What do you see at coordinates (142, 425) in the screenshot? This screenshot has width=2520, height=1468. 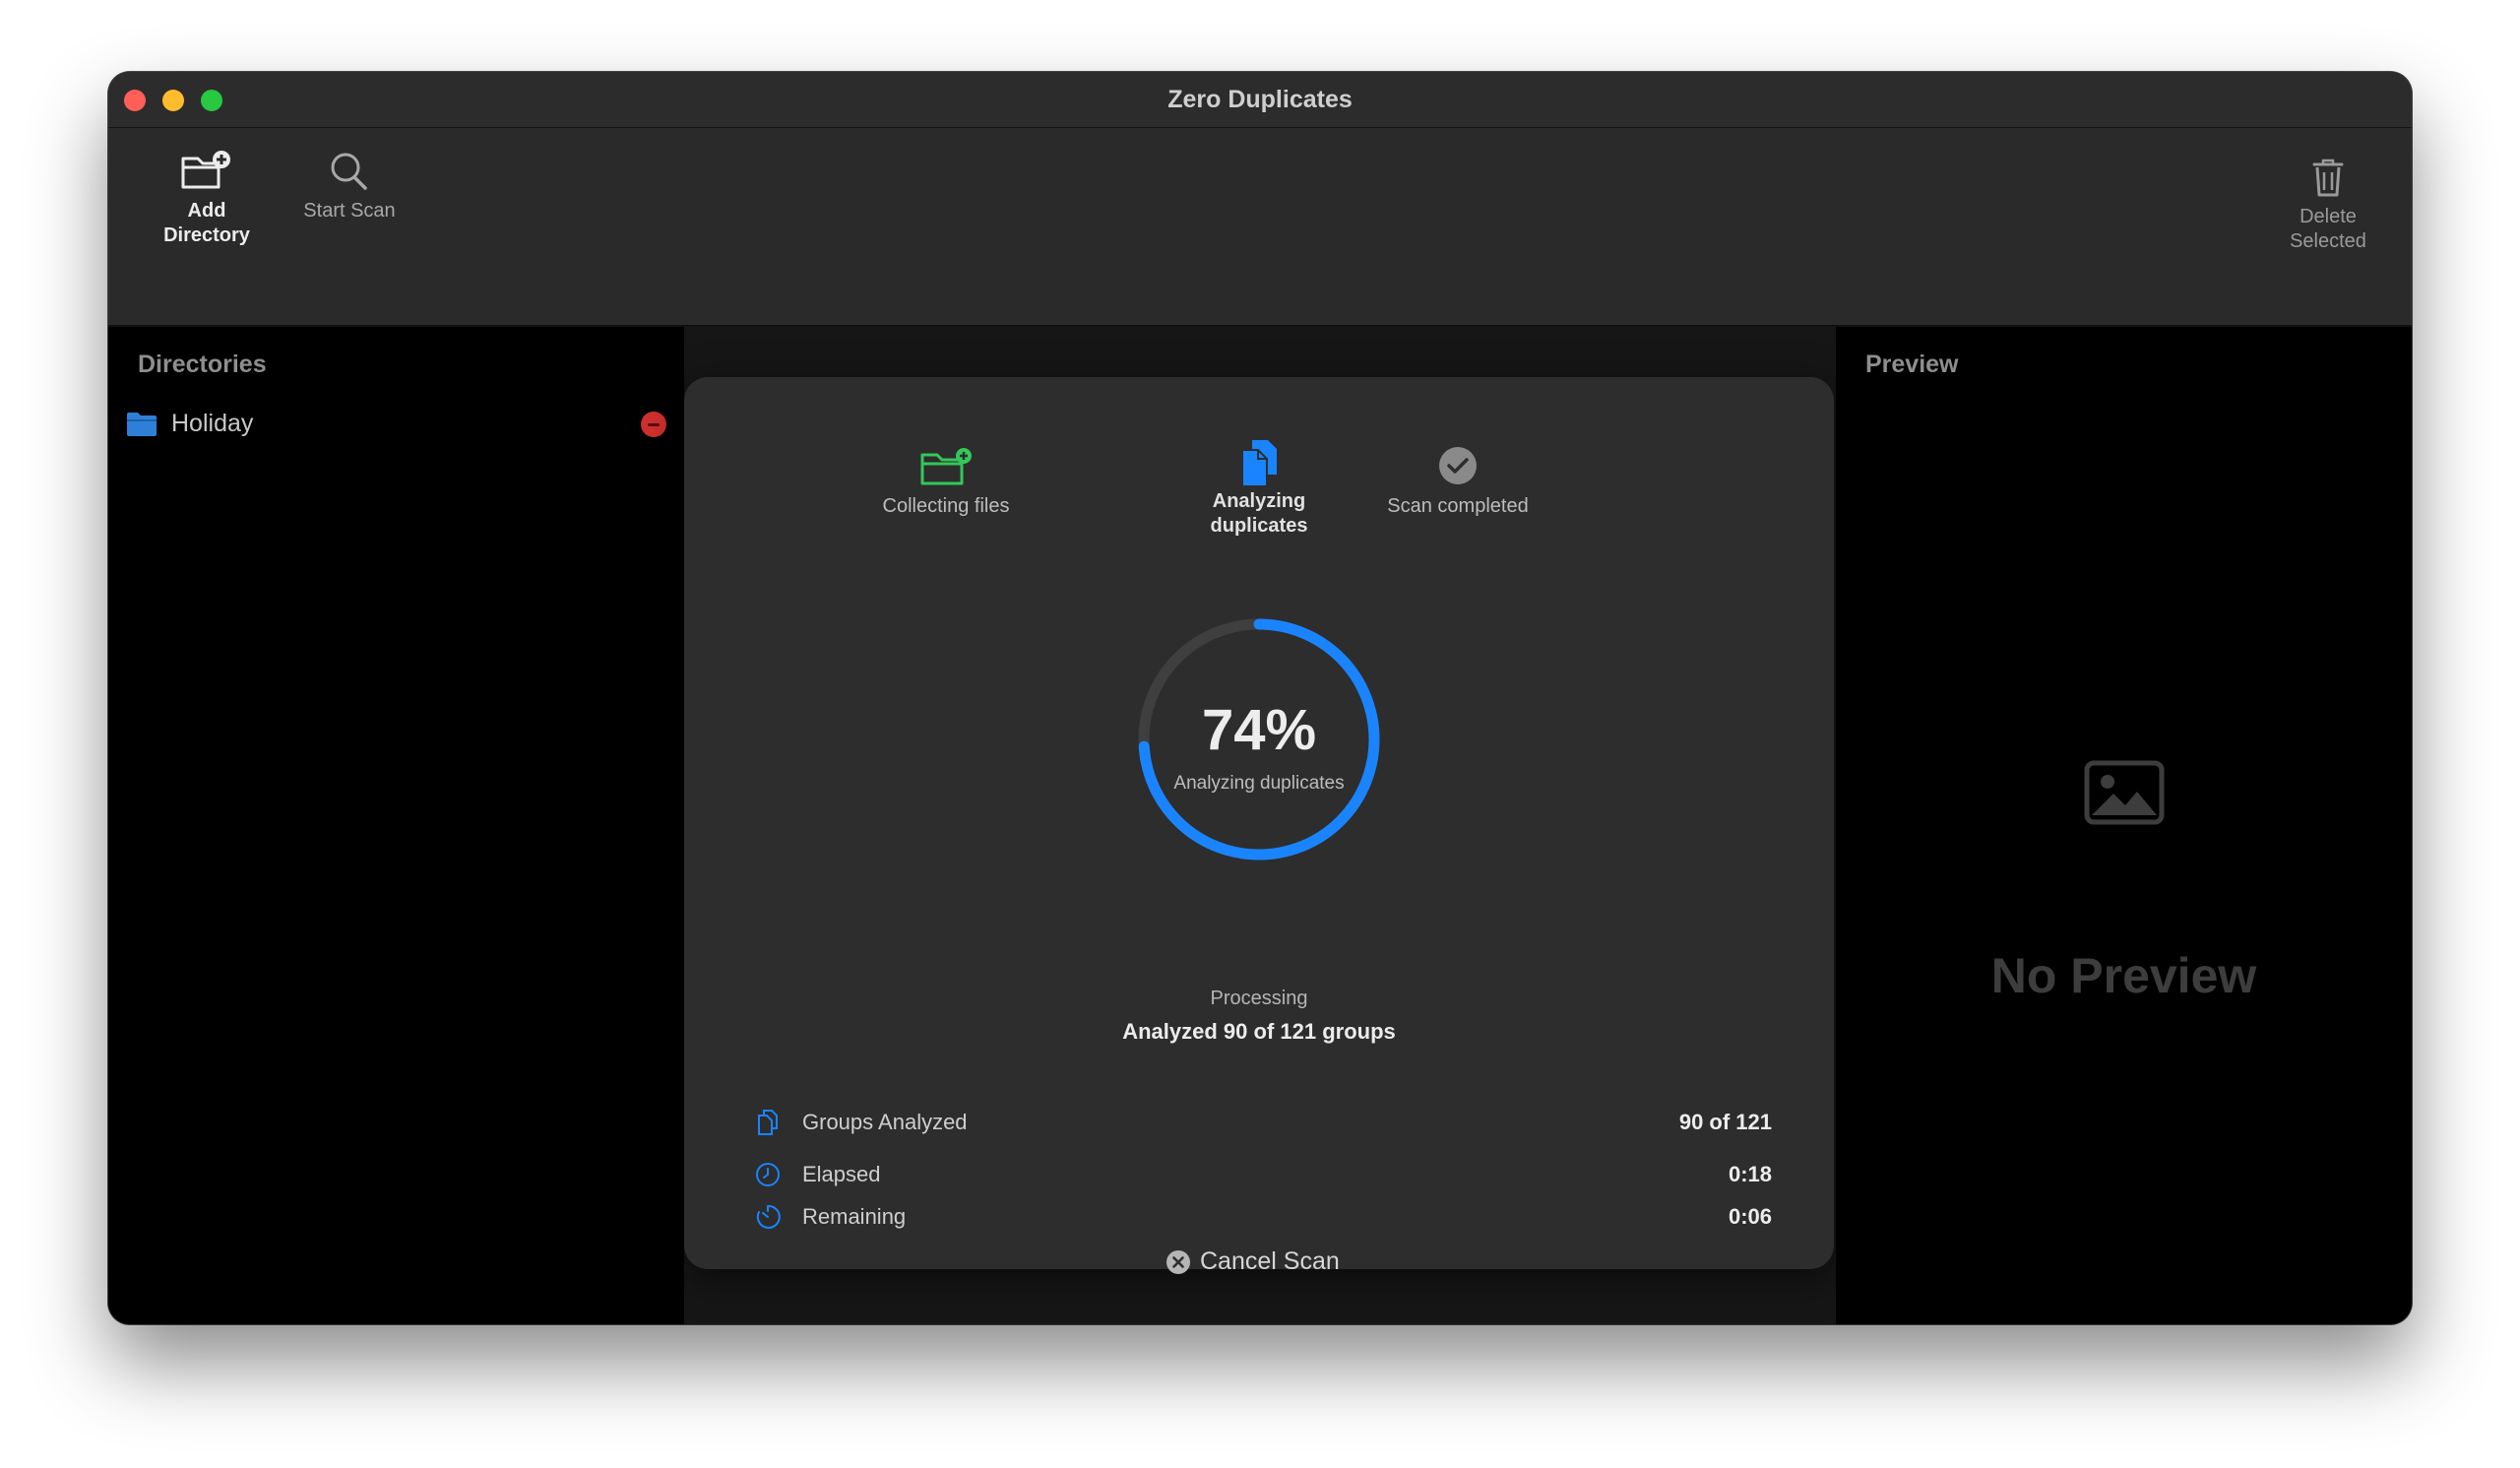 I see `folder-icon` at bounding box center [142, 425].